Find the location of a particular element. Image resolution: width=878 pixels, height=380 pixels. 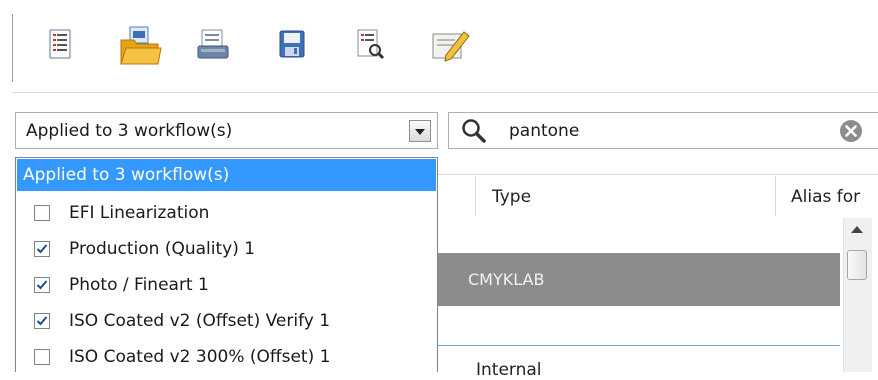

search-input is located at coordinates (659, 131).